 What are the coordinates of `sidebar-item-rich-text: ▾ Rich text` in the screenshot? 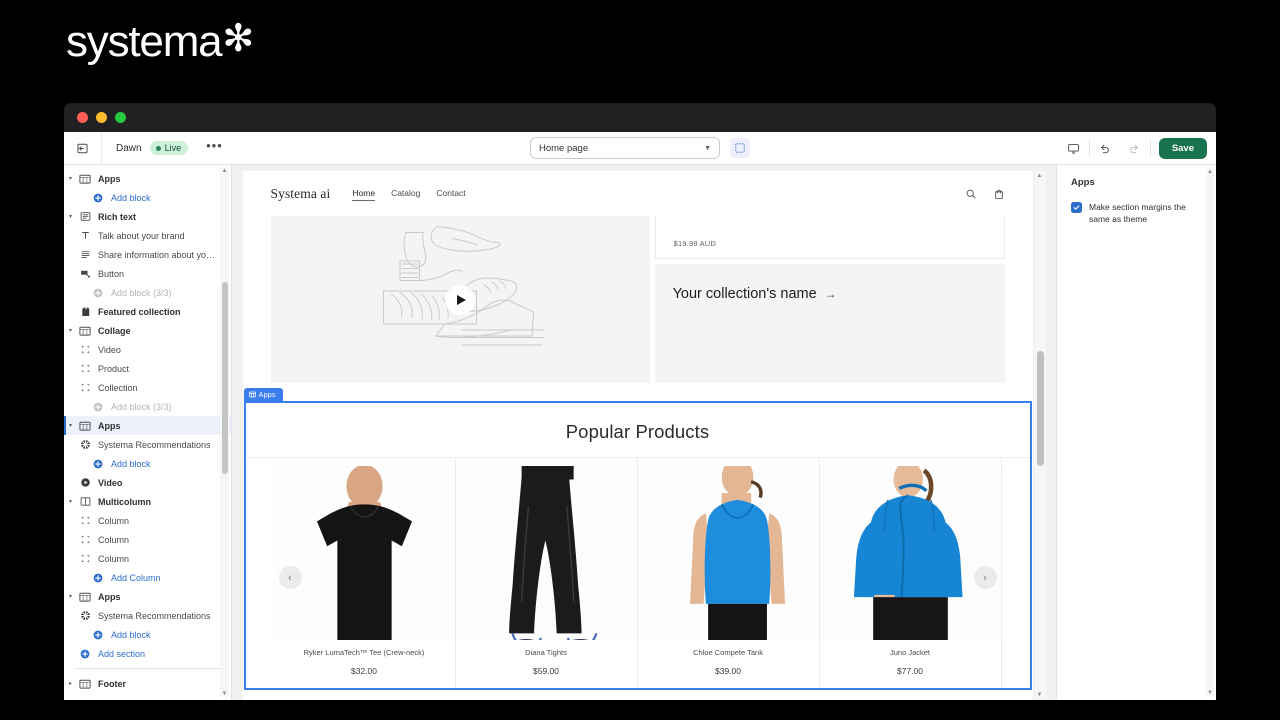 It's located at (147, 216).